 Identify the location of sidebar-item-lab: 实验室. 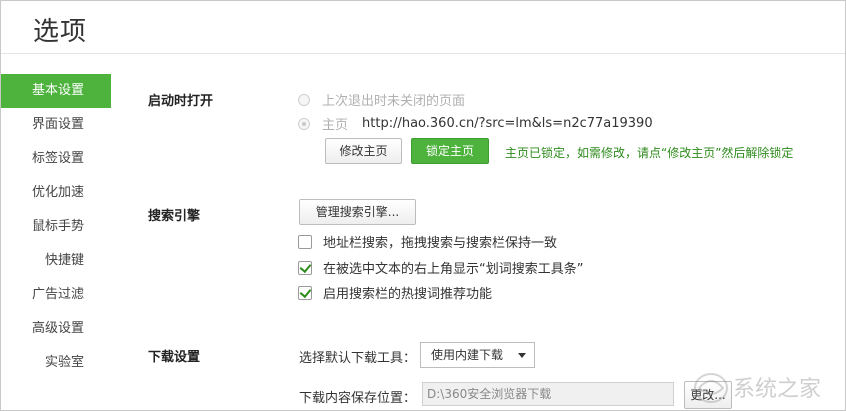
(56, 363).